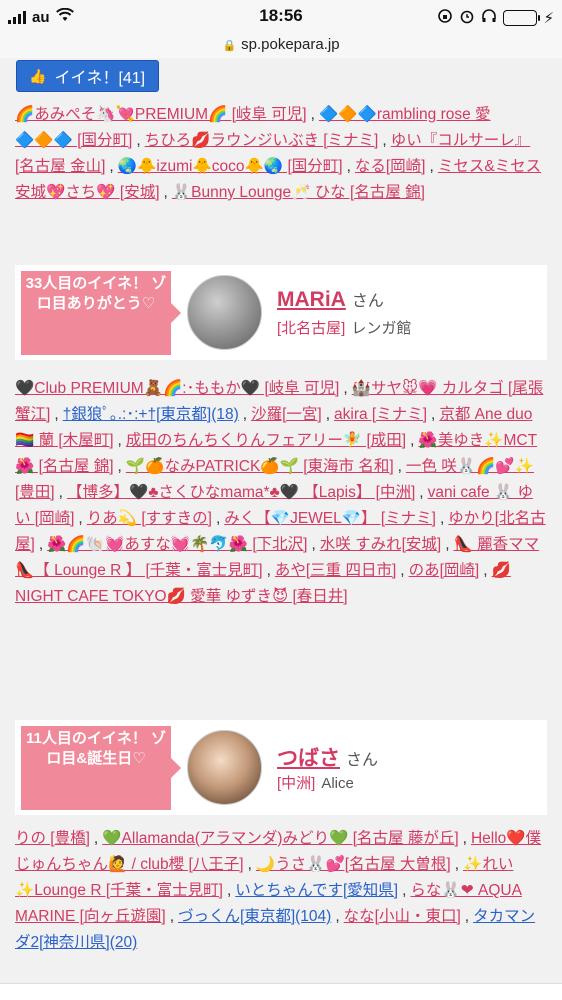  I want to click on shop-info: [中洲] Alice, so click(315, 782).